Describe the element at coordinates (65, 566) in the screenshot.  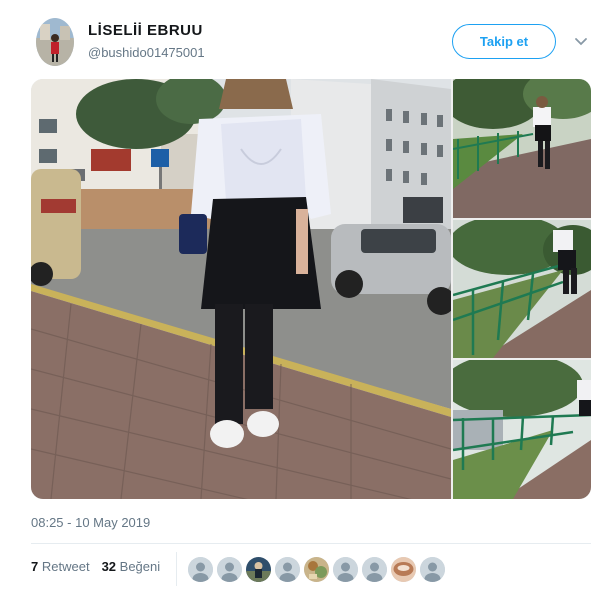
I see `retweet-label: Retweet` at that location.